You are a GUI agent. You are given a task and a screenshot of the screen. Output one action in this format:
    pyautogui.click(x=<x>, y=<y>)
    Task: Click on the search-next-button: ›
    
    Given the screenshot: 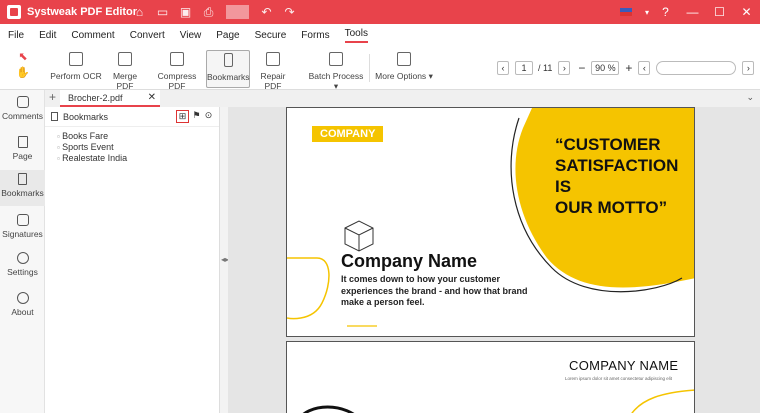 What is the action you would take?
    pyautogui.click(x=748, y=68)
    